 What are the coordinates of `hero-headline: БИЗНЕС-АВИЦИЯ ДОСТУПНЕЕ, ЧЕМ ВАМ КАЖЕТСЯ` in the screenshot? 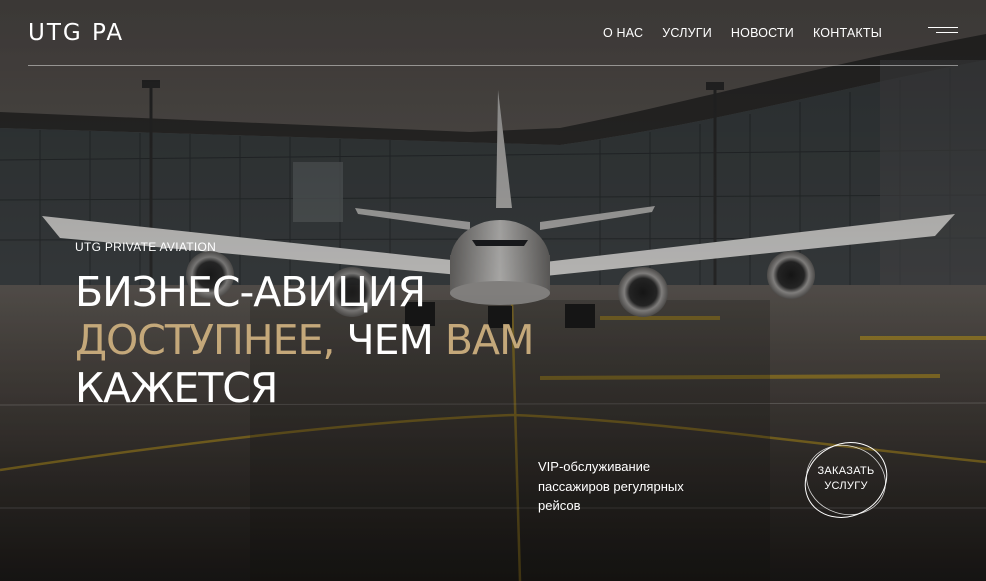 It's located at (305, 340).